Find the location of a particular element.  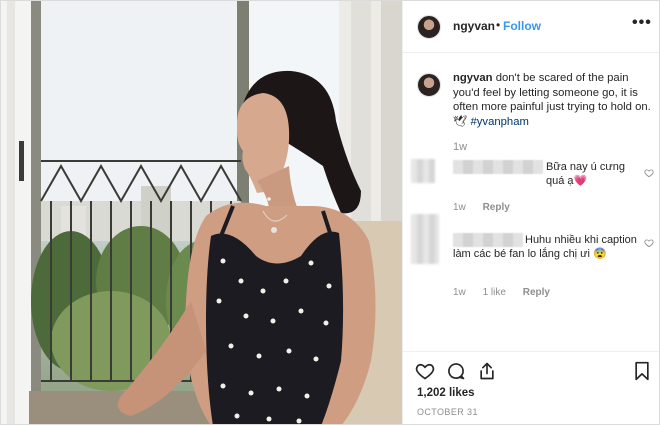

bookmark-icon is located at coordinates (642, 371).